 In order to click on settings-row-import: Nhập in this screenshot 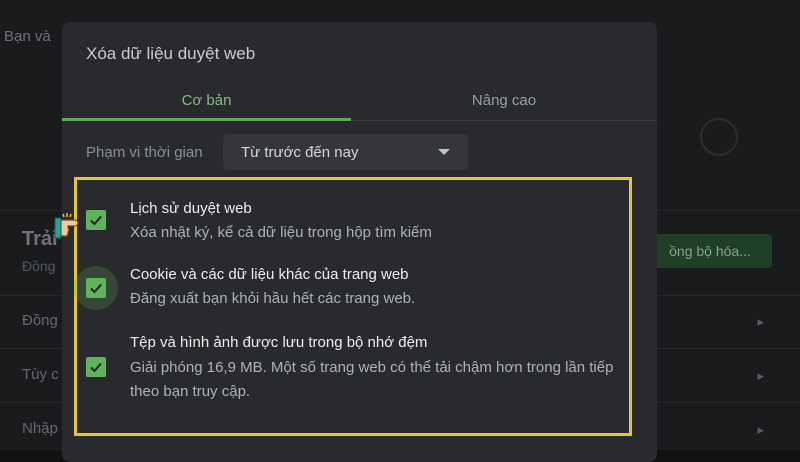, I will do `click(40, 428)`.